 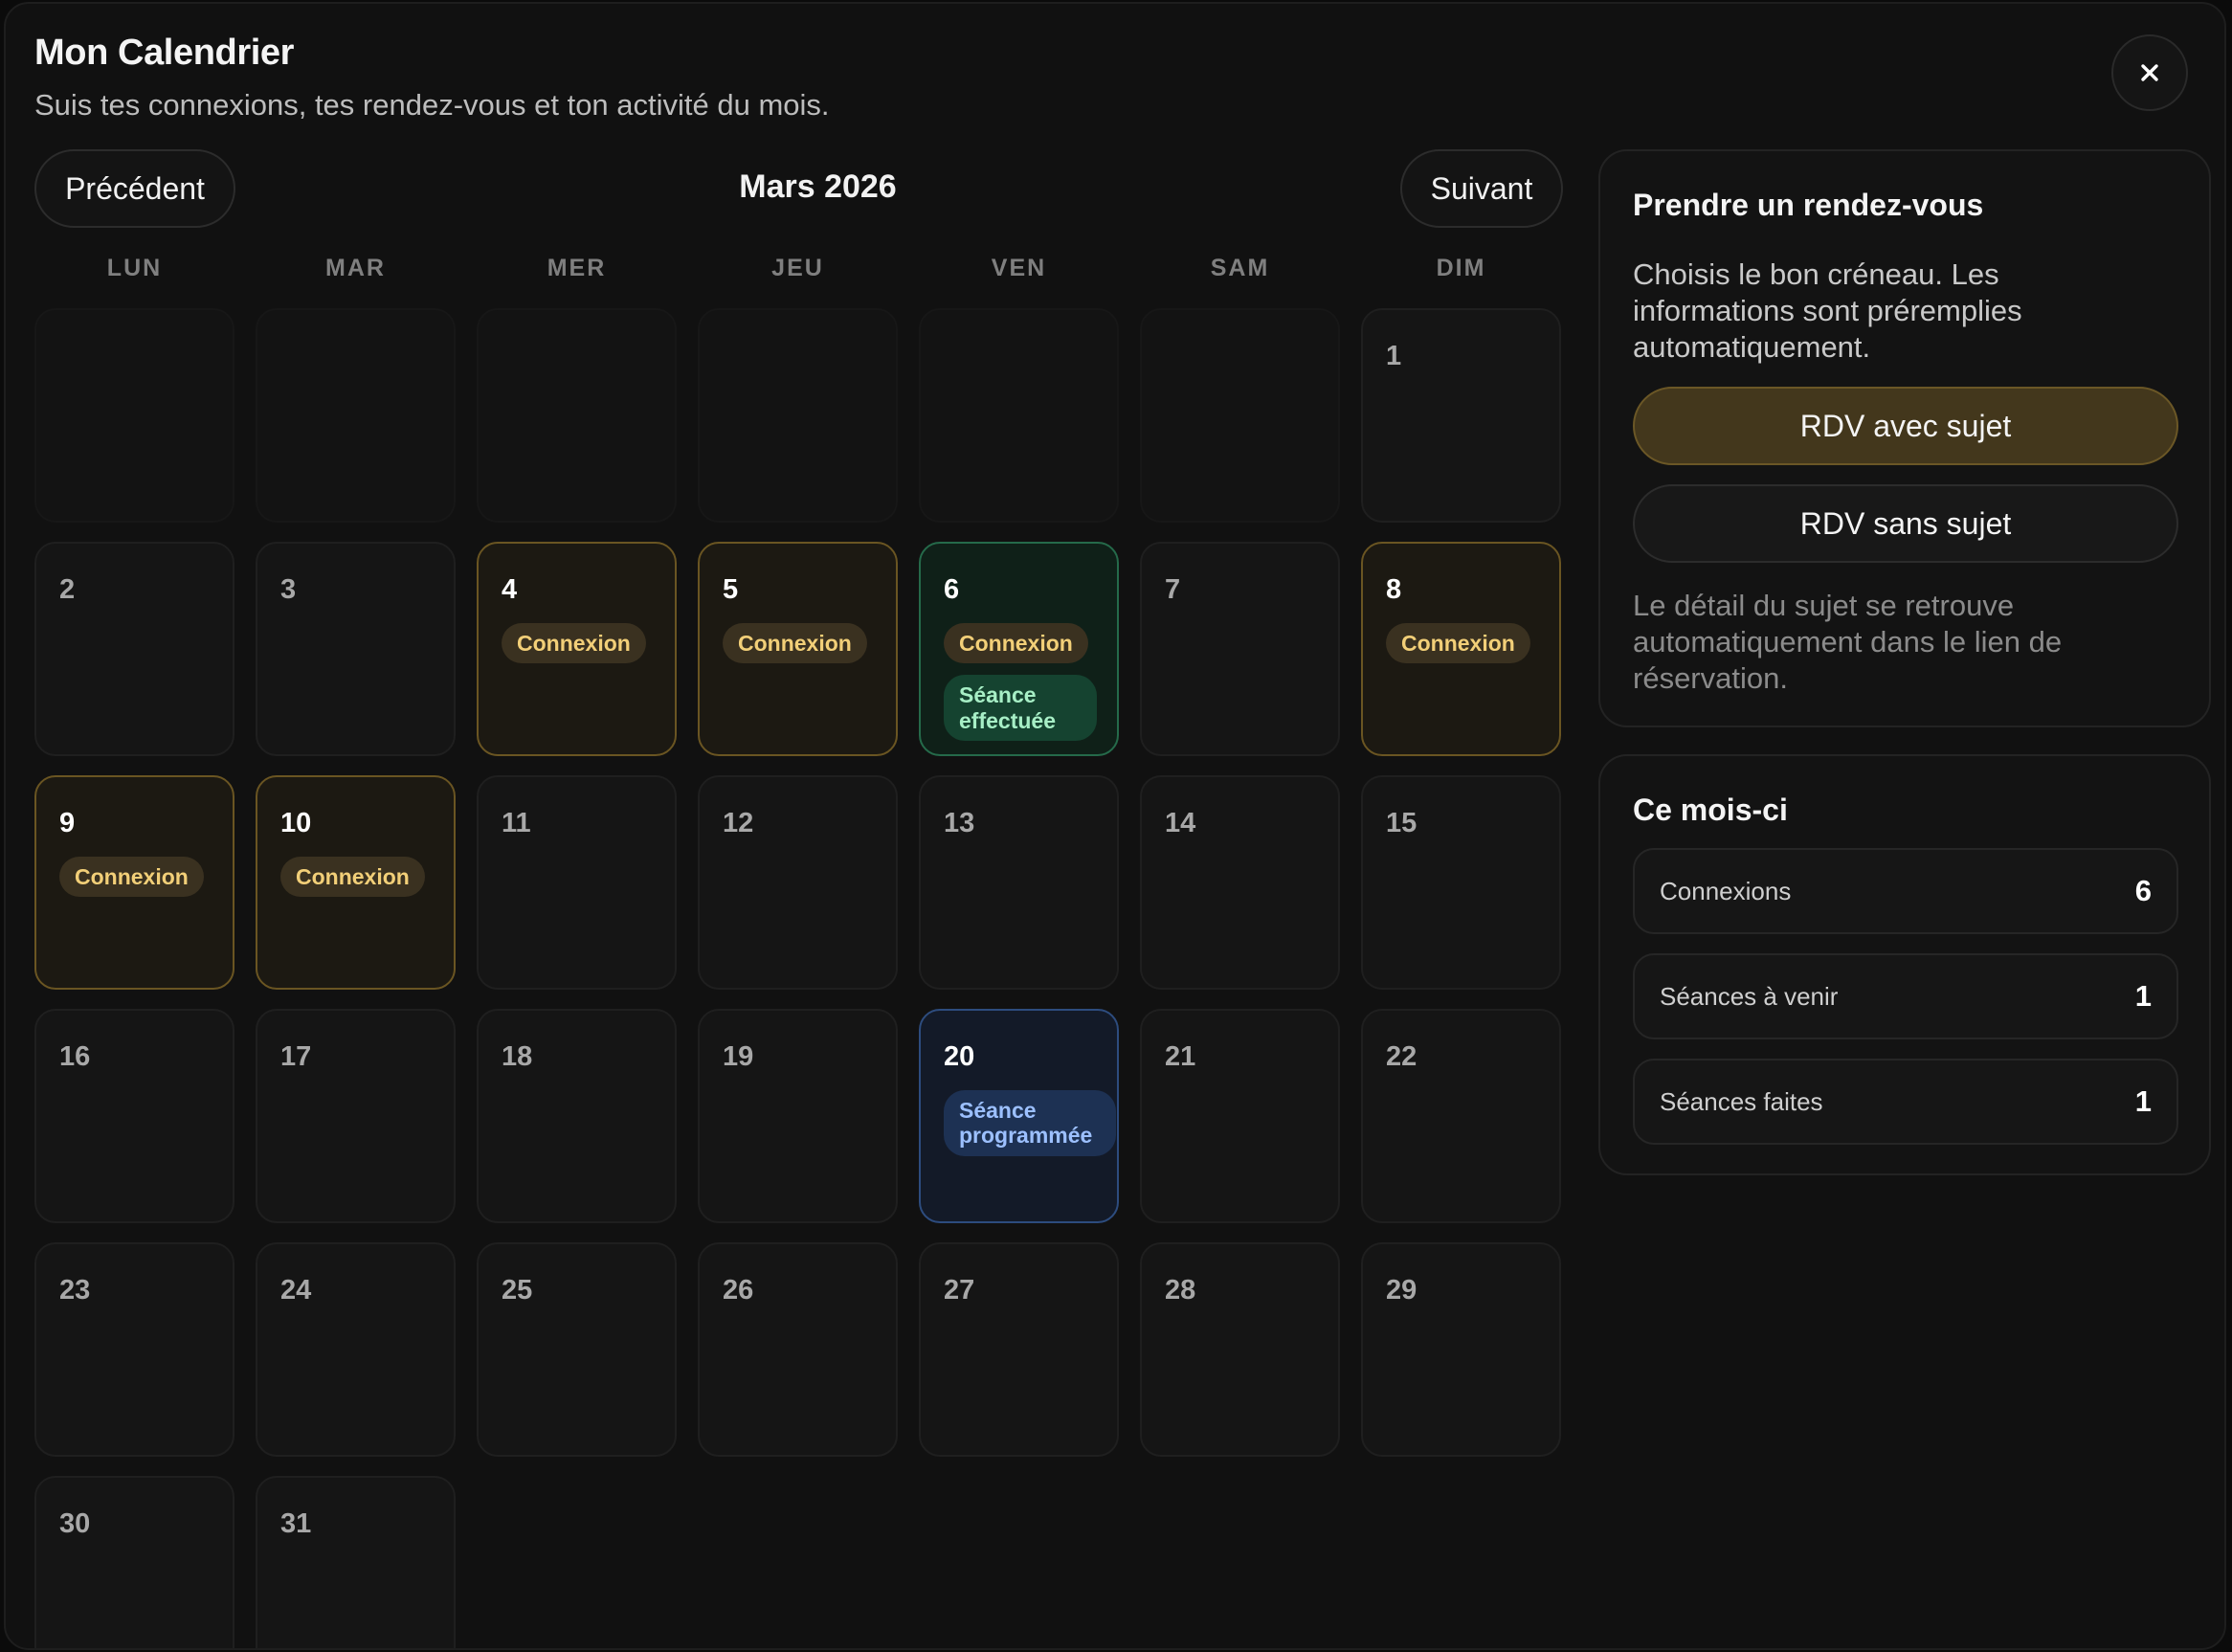 I want to click on day-cell: 3, so click(x=356, y=649).